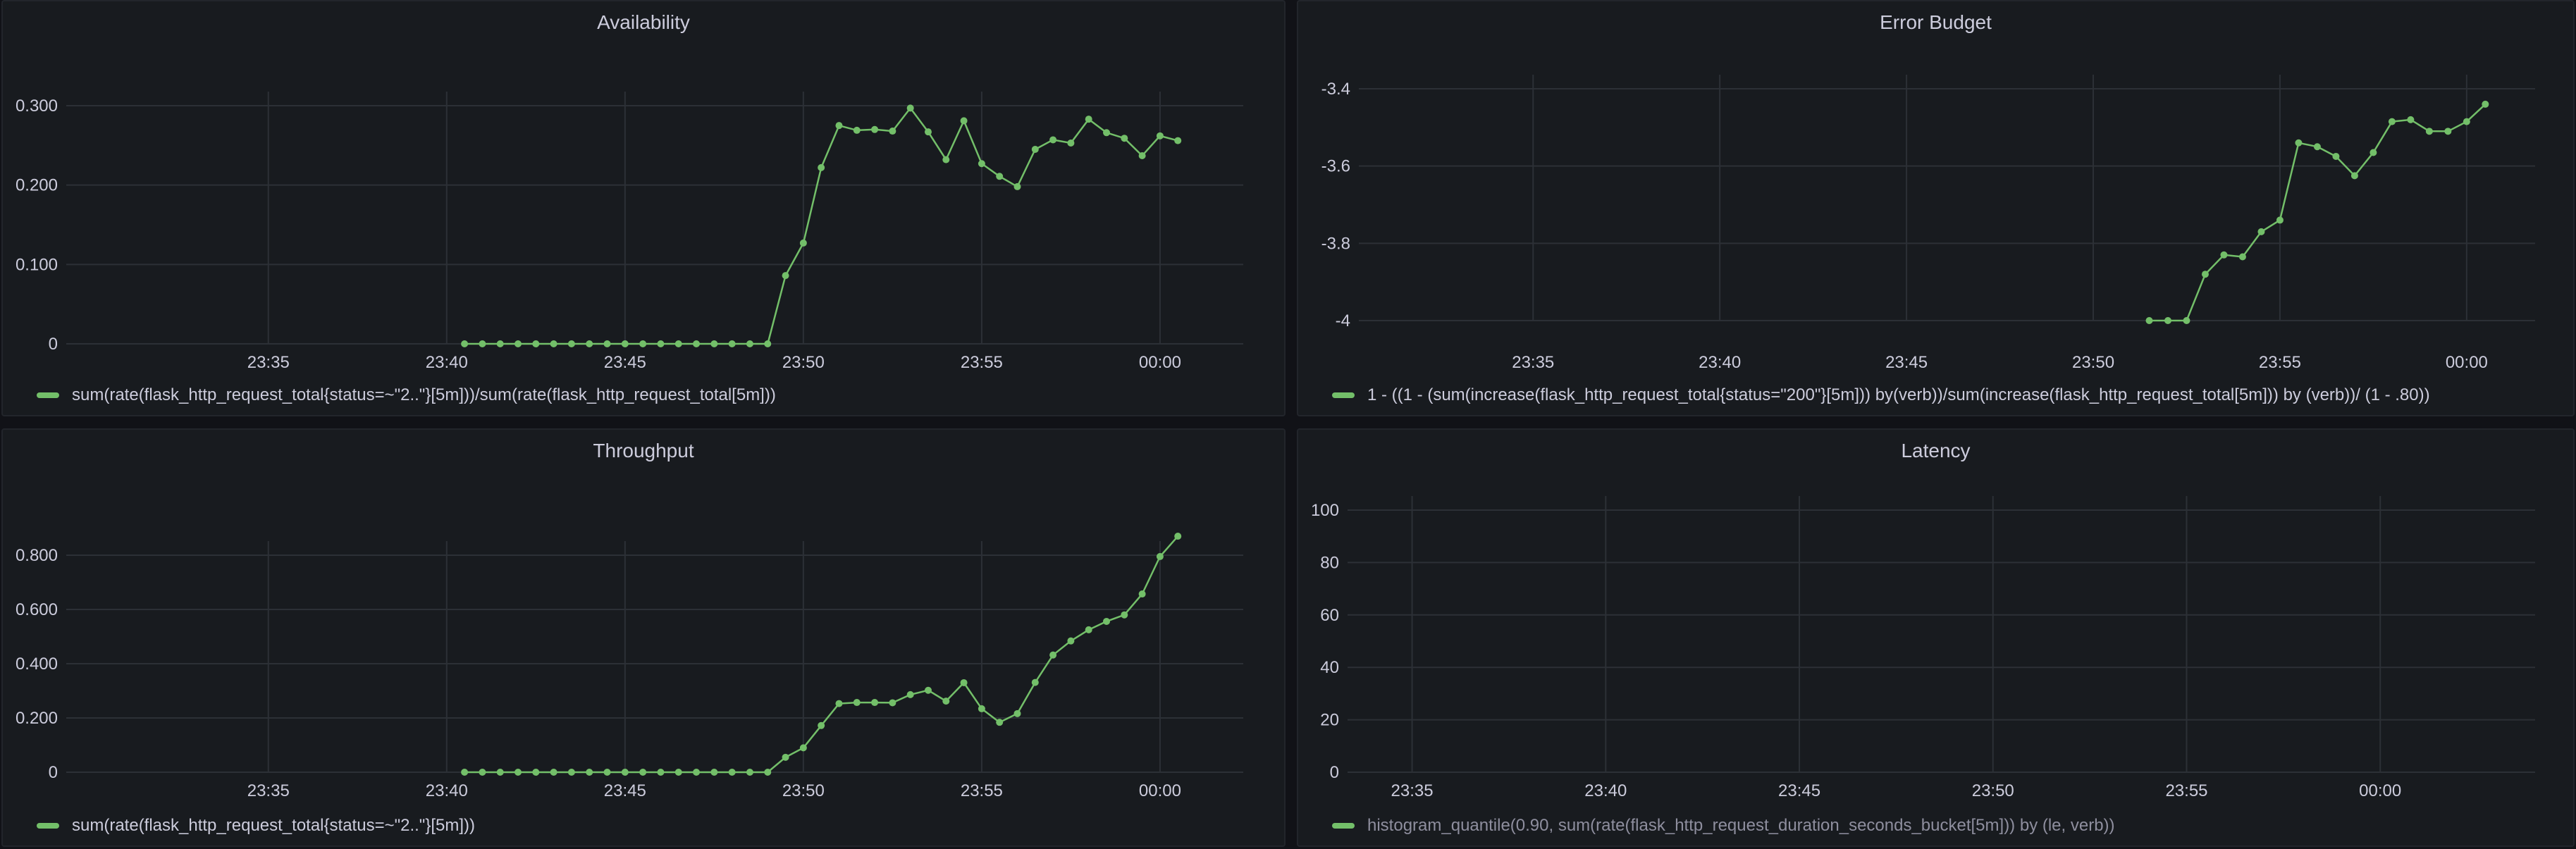  Describe the element at coordinates (1335, 90) in the screenshot. I see `y-tick-label: -3.4` at that location.